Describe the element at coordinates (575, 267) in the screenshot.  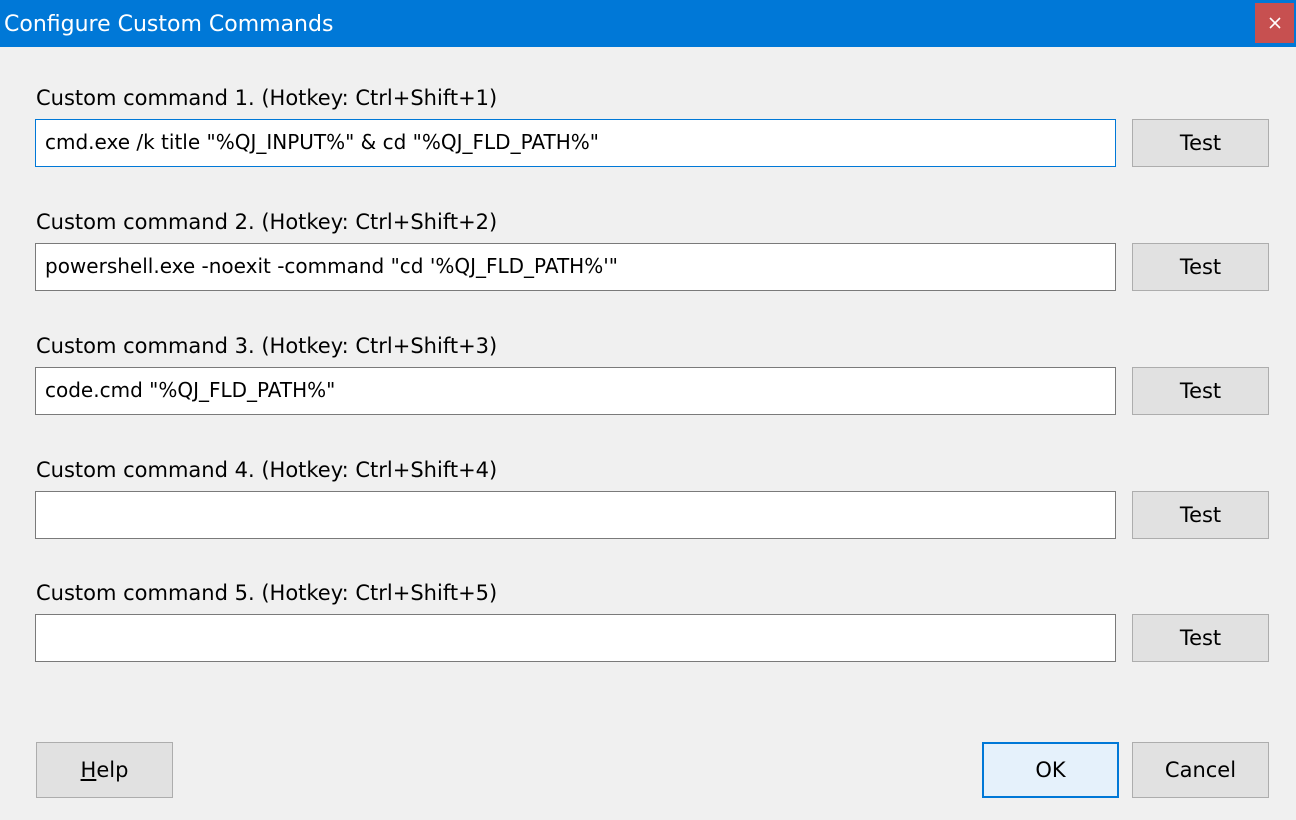
I see `command-2-input` at that location.